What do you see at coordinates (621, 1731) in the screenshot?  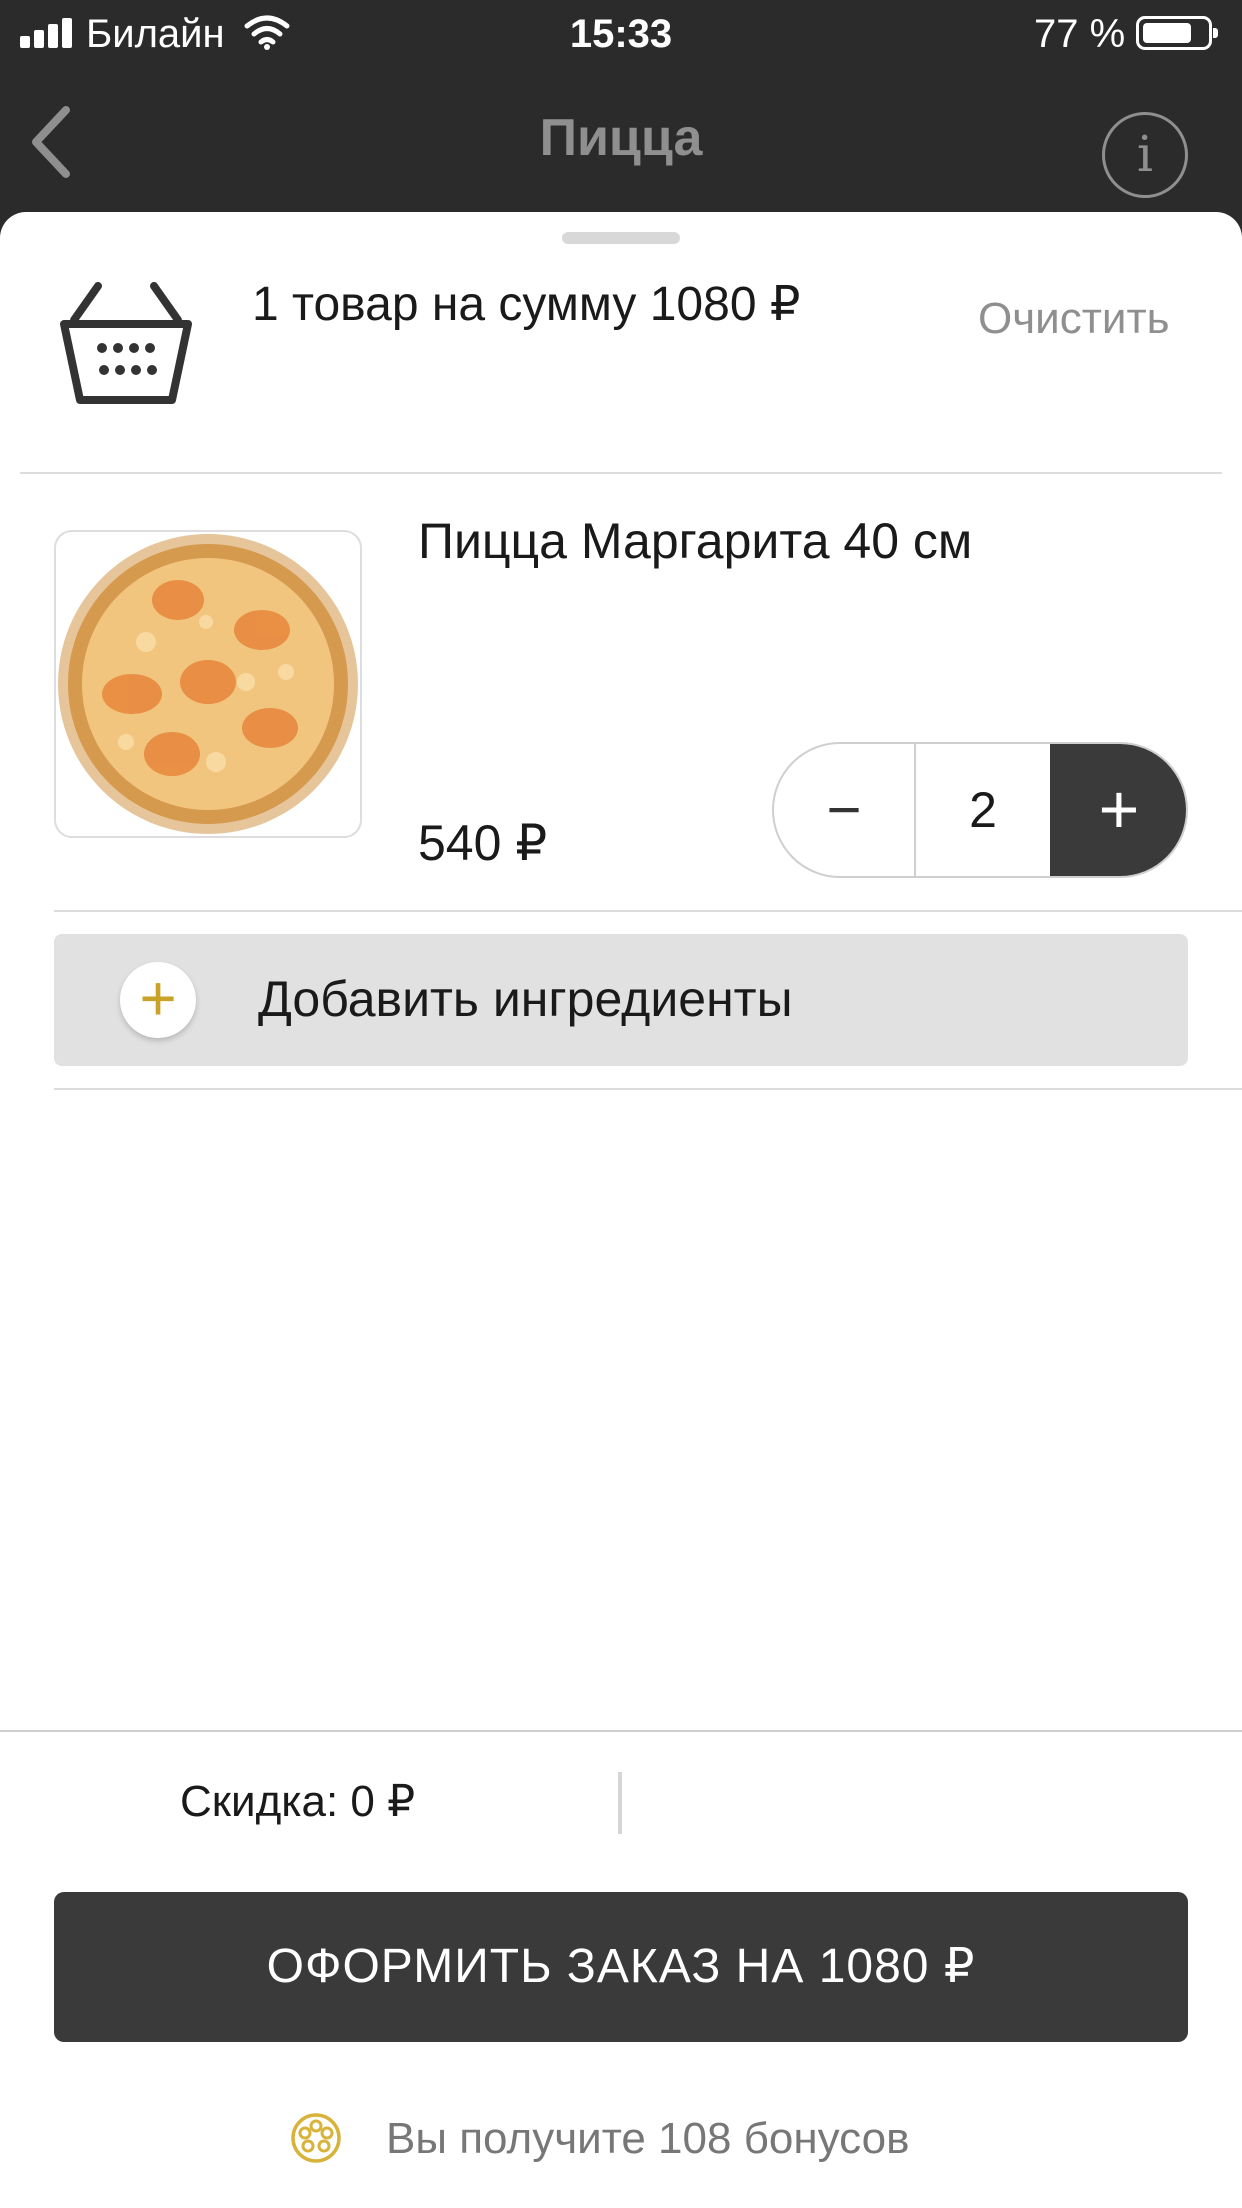 I see `footer-divider` at bounding box center [621, 1731].